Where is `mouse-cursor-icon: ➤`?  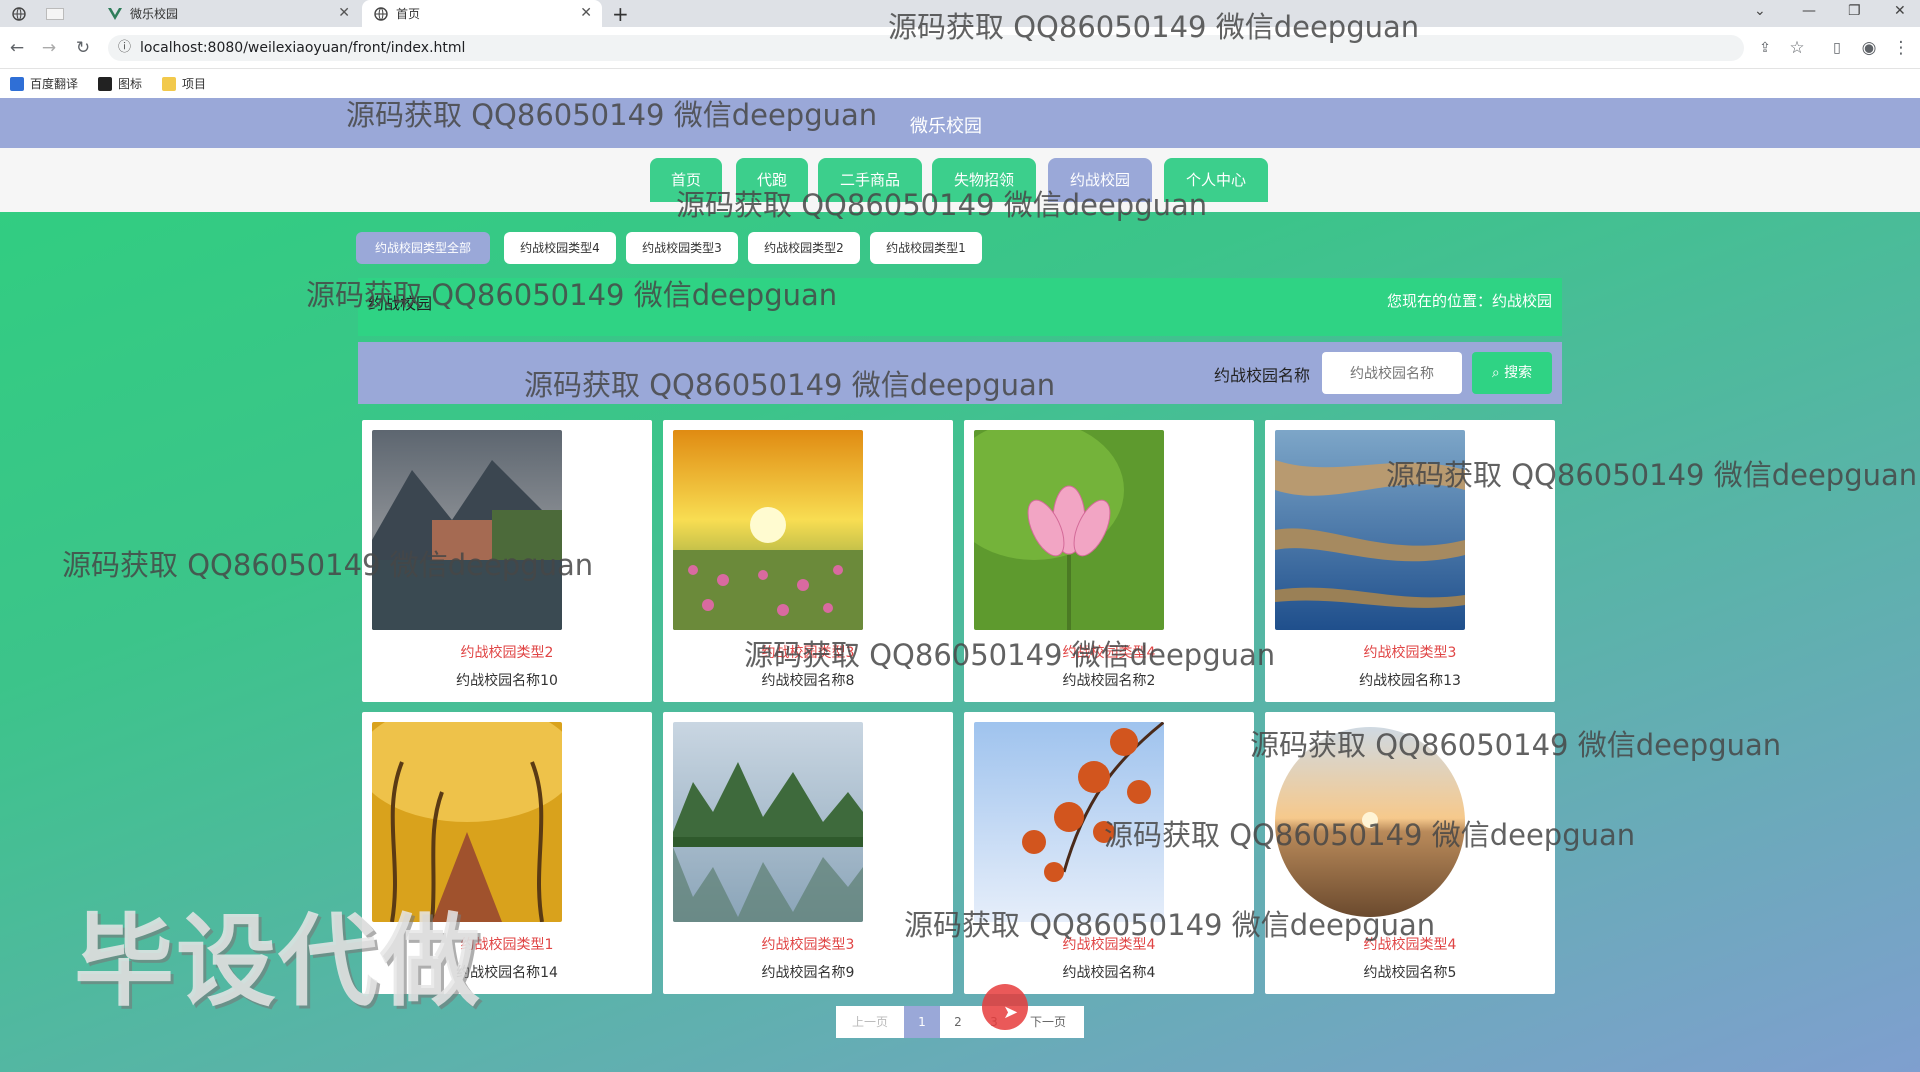 mouse-cursor-icon: ➤ is located at coordinates (1011, 1012).